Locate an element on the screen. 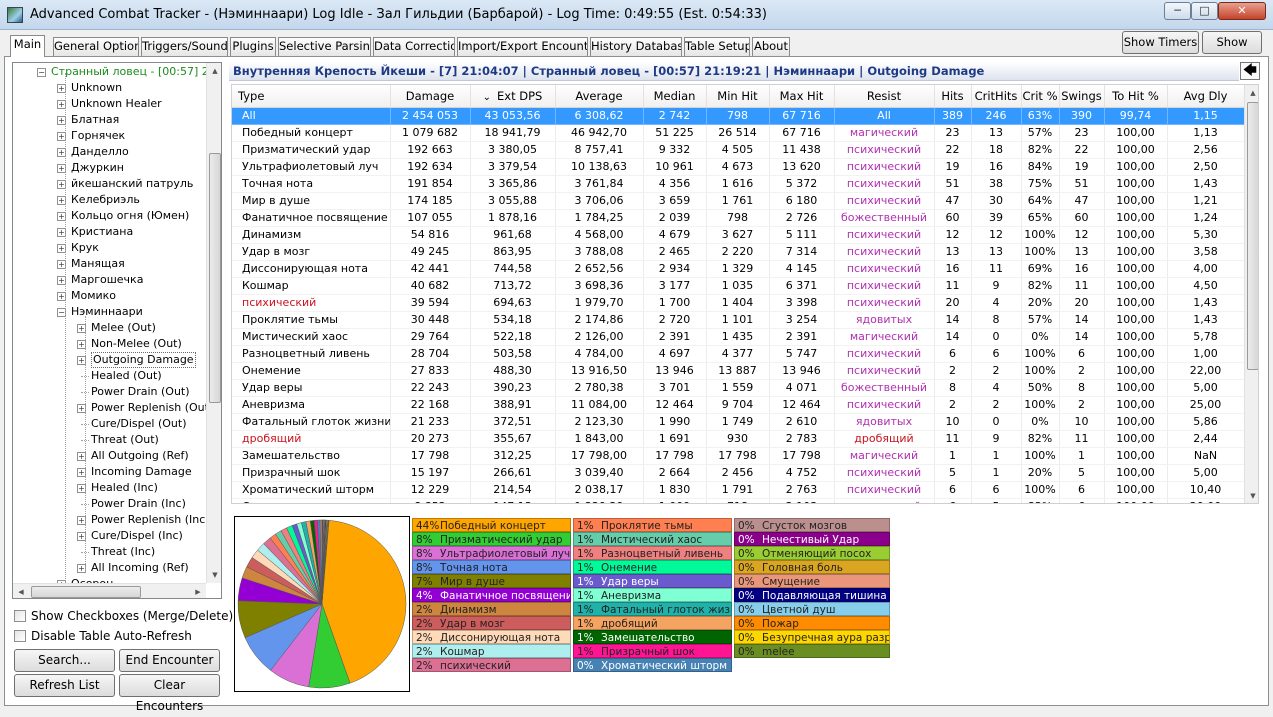 This screenshot has height=717, width=1273. tab-selective-parsing: Selective Parsing is located at coordinates (324, 46).